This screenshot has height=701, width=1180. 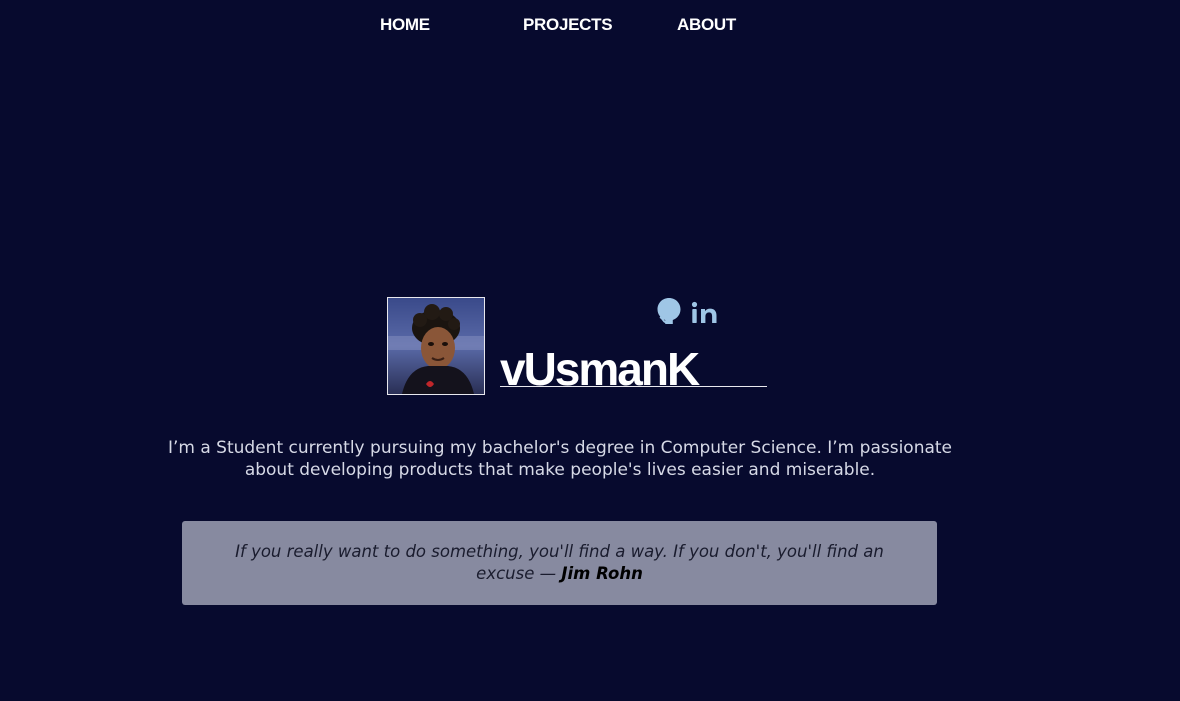 I want to click on nav-link-about: ABOUT, so click(x=706, y=25).